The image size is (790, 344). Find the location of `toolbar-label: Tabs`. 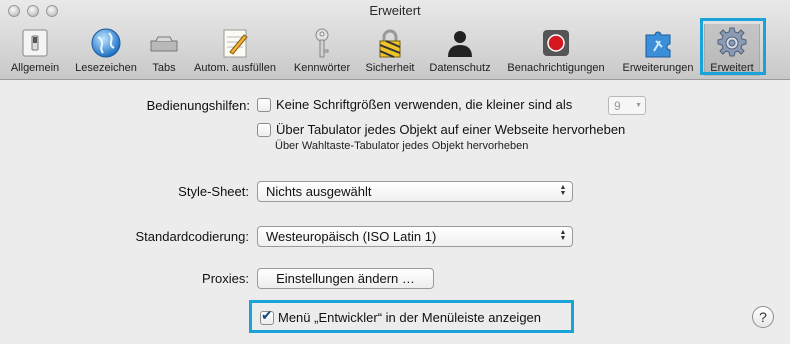

toolbar-label: Tabs is located at coordinates (164, 68).